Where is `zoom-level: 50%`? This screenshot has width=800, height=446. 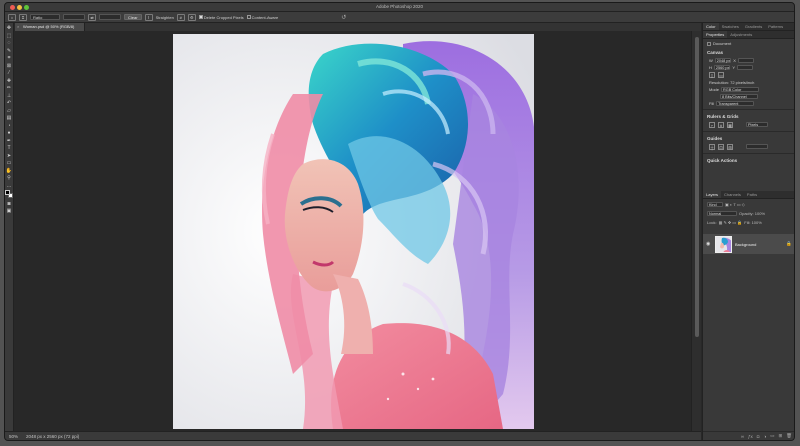
zoom-level: 50% is located at coordinates (13, 436).